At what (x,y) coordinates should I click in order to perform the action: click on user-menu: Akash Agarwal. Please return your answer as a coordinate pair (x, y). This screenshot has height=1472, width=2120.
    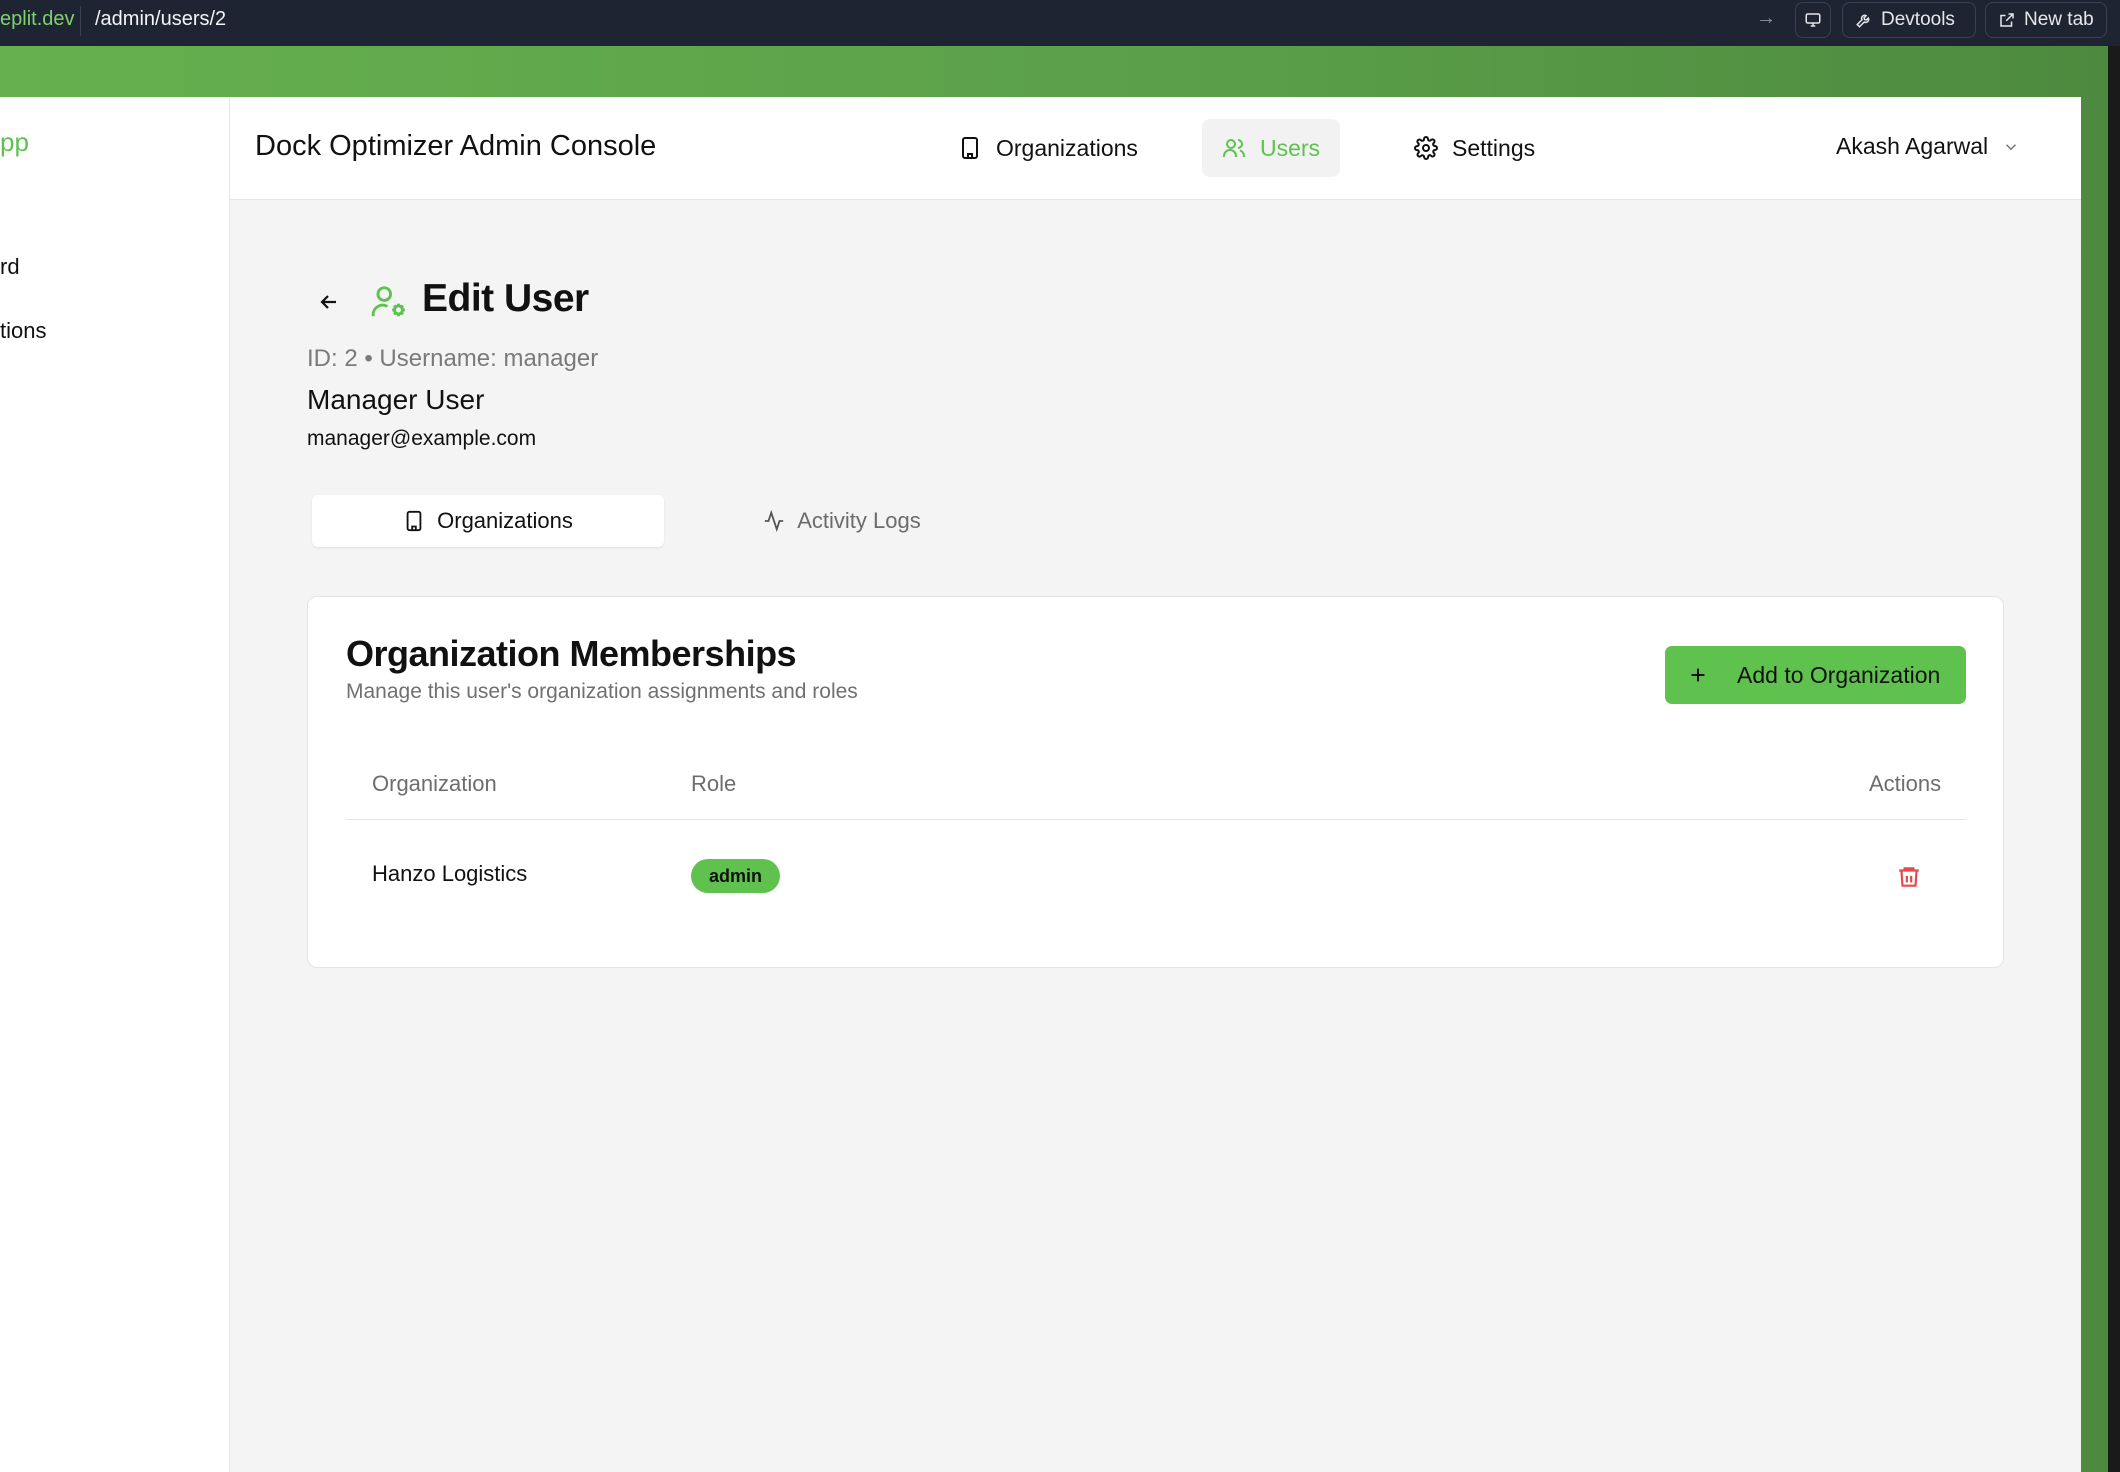
    Looking at the image, I should click on (1928, 146).